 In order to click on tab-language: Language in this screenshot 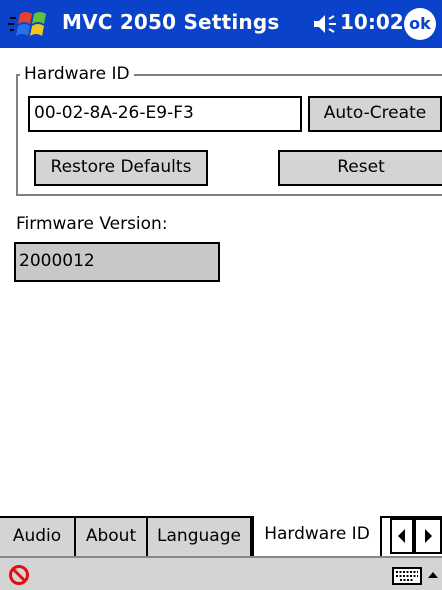, I will do `click(200, 537)`.